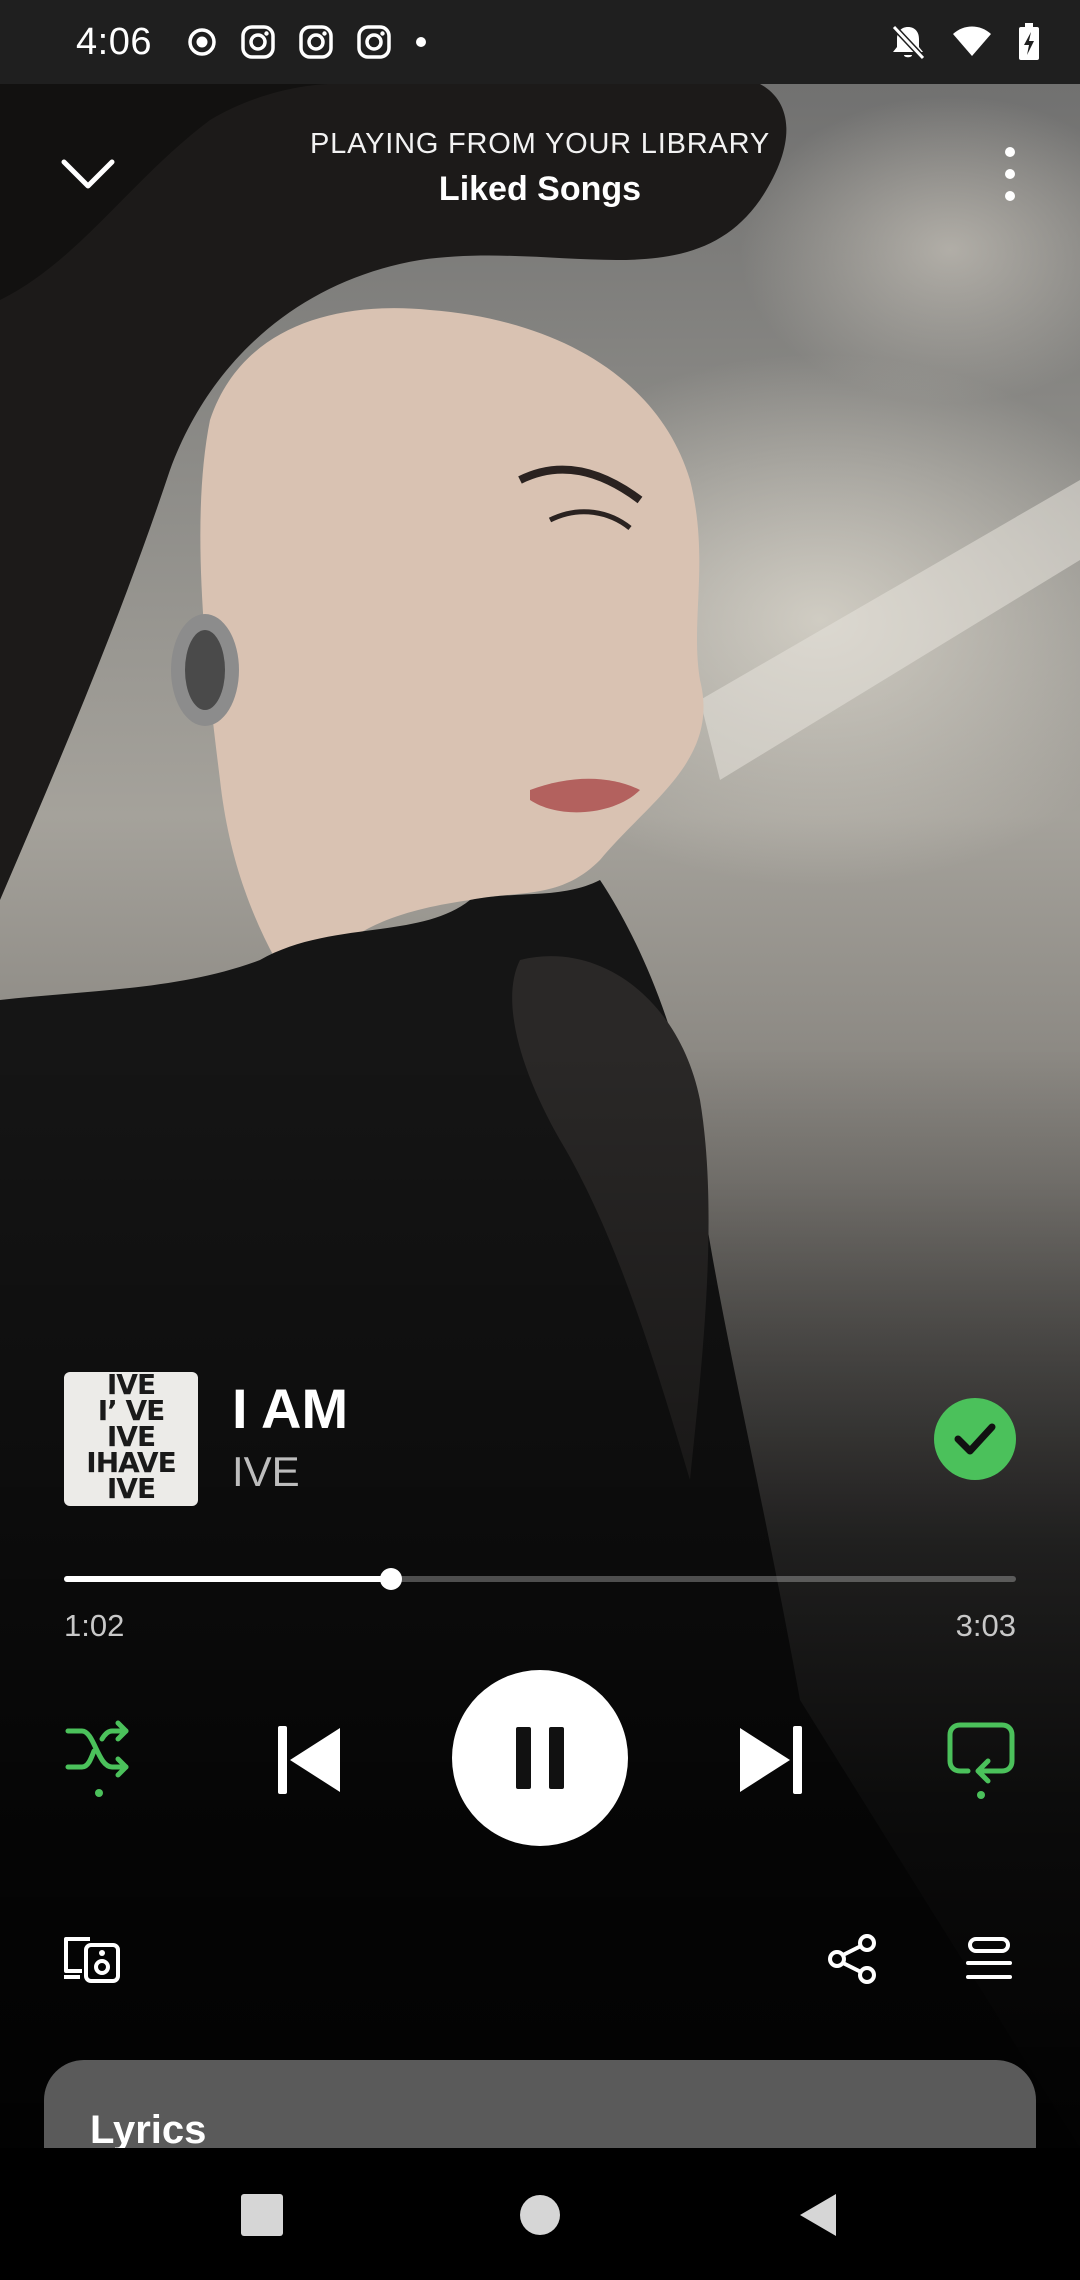 The height and width of the screenshot is (2280, 1080). I want to click on repeat-icon, so click(981, 1760).